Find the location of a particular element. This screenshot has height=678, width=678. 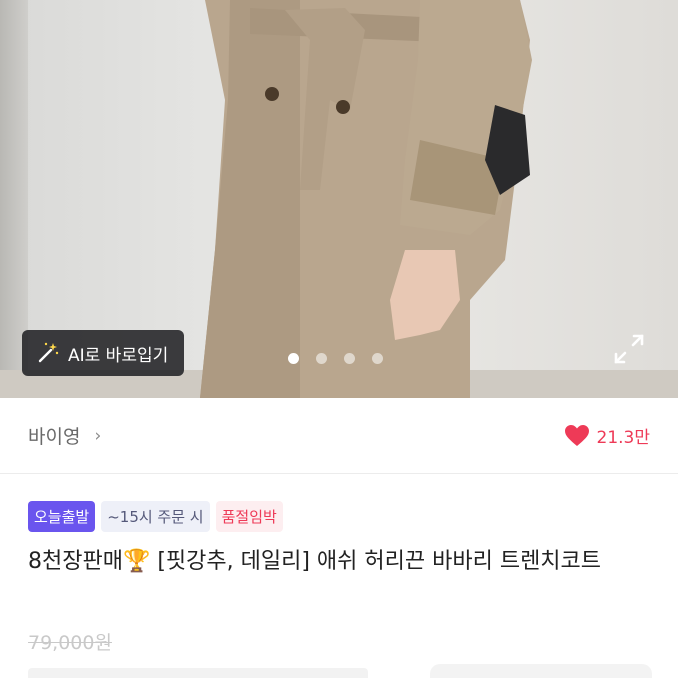

seller-link: 바이영 › is located at coordinates (64, 435).